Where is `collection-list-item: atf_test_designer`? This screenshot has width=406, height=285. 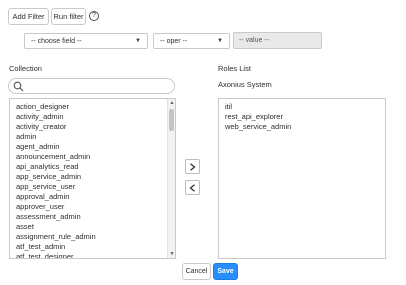 collection-list-item: atf_test_designer is located at coordinates (45, 255).